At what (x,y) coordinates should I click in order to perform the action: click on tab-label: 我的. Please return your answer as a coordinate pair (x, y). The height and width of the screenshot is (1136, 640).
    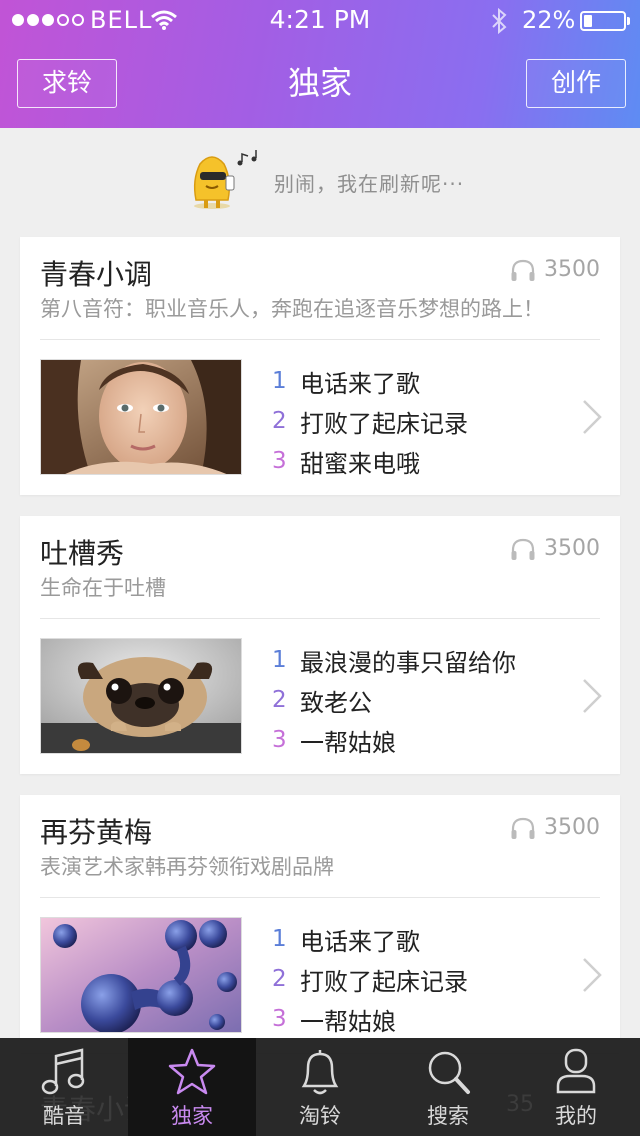
    Looking at the image, I should click on (576, 1116).